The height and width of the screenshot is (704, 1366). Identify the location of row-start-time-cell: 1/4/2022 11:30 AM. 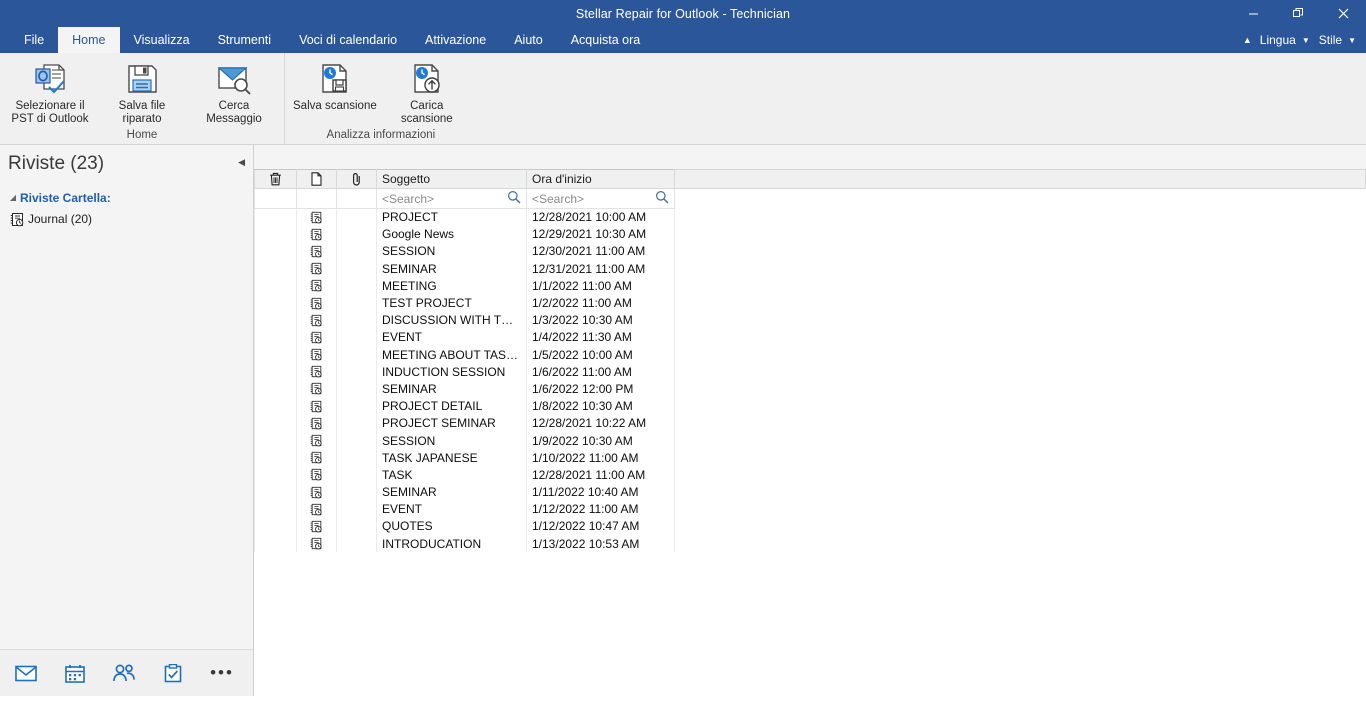
(600, 337).